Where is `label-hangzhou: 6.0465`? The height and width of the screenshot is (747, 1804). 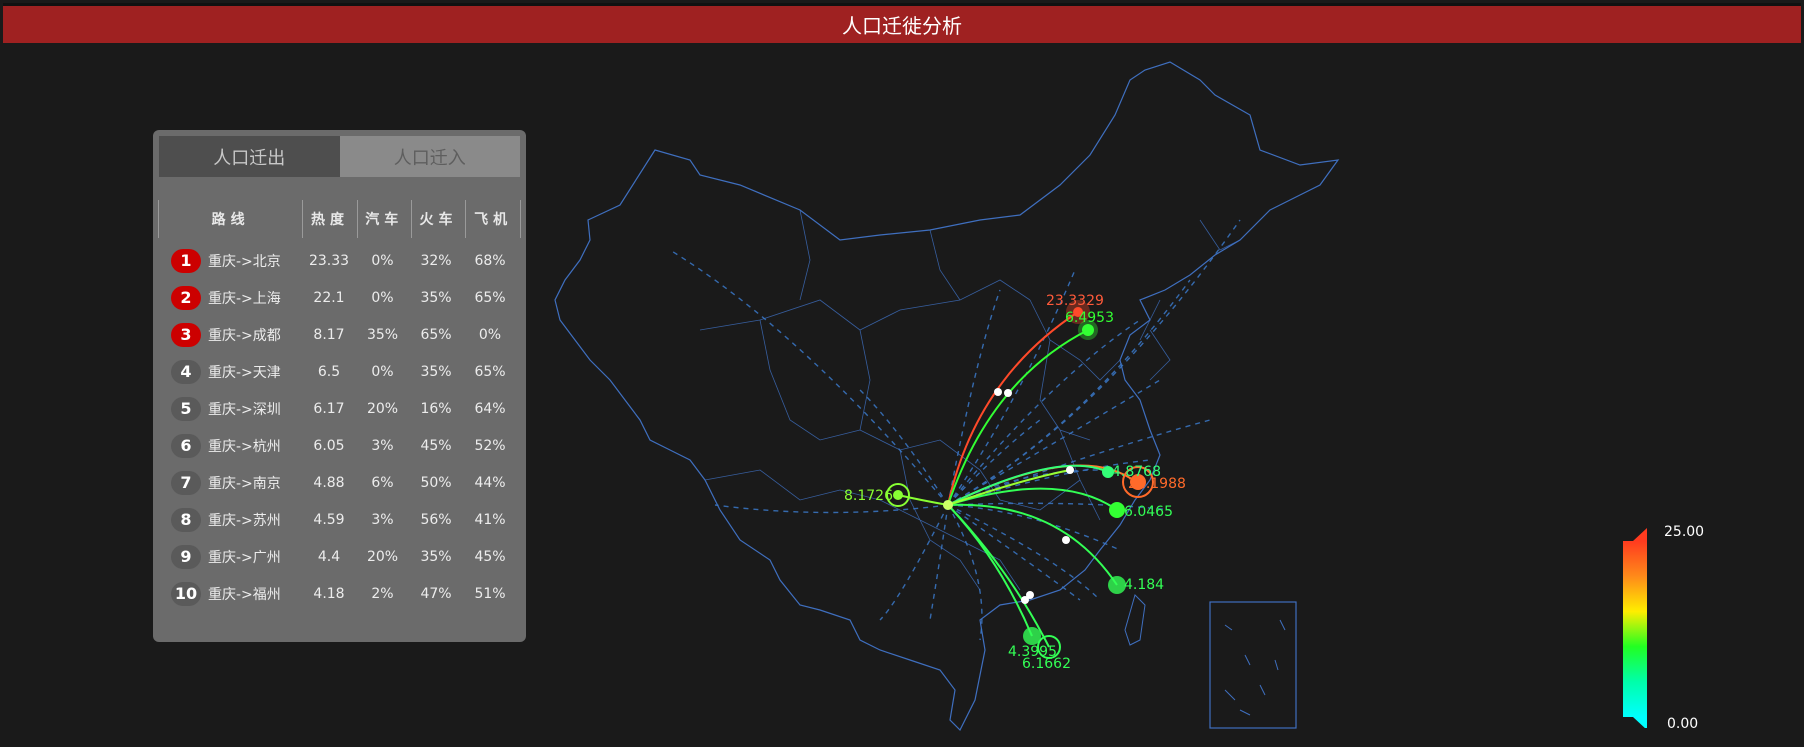
label-hangzhou: 6.0465 is located at coordinates (1148, 512).